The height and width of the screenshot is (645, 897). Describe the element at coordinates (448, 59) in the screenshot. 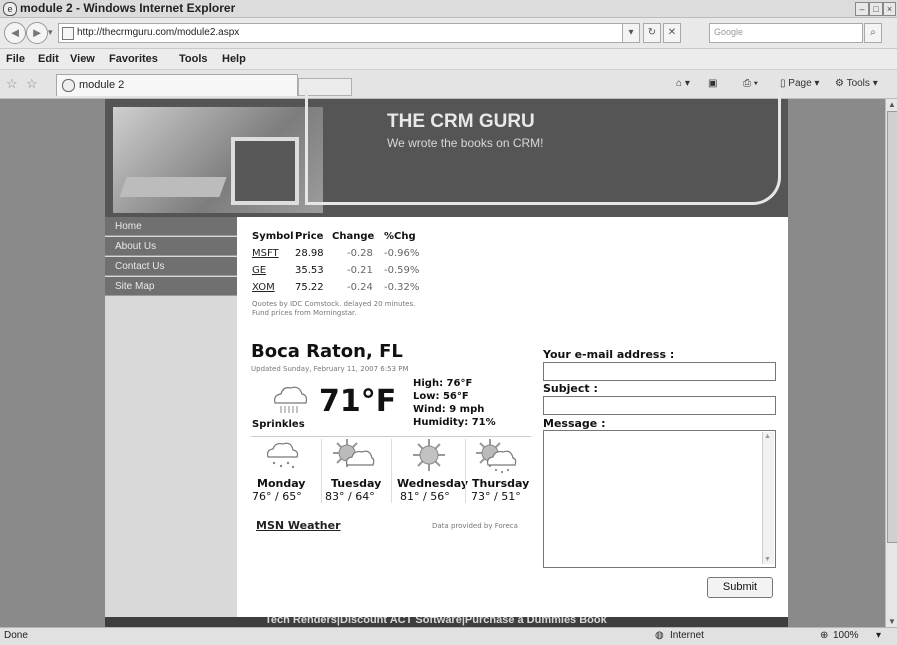

I see `menu-bar: File Edit View Favorites Tools Help` at that location.